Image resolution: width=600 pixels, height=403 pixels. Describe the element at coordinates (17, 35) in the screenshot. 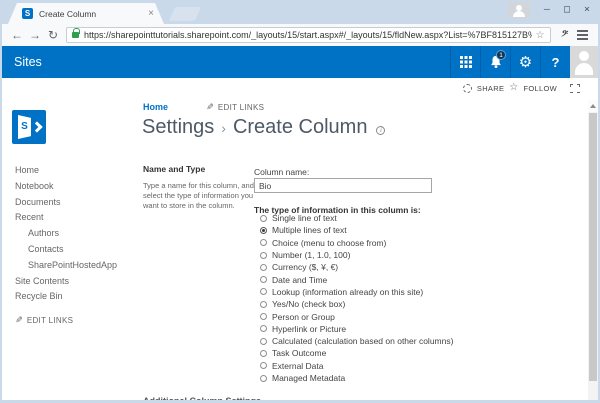

I see `back-button: ←` at that location.